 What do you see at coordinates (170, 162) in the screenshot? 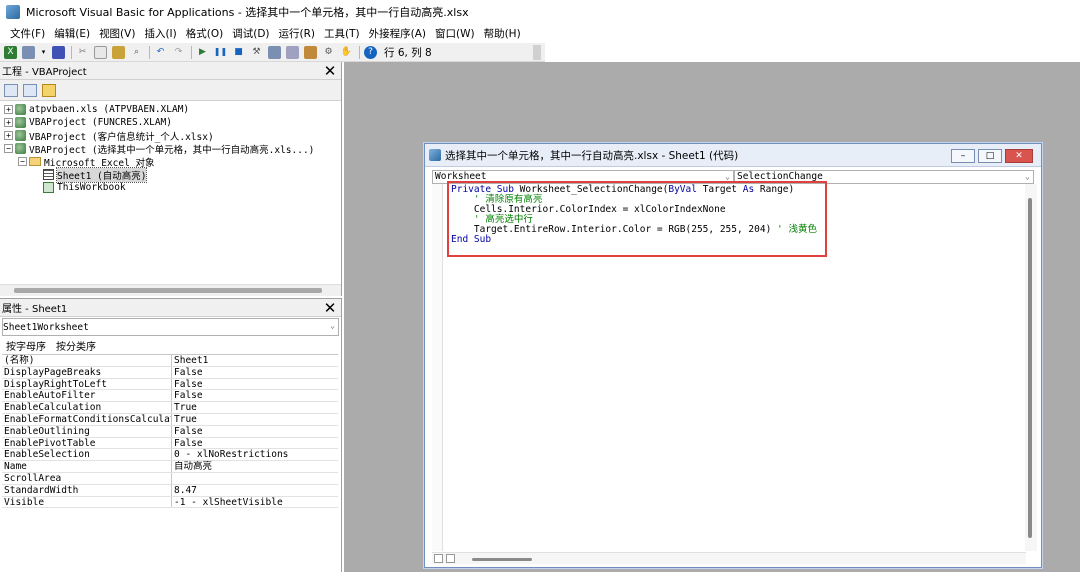
I see `tree-item: − Microsoft Excel 对象` at bounding box center [170, 162].